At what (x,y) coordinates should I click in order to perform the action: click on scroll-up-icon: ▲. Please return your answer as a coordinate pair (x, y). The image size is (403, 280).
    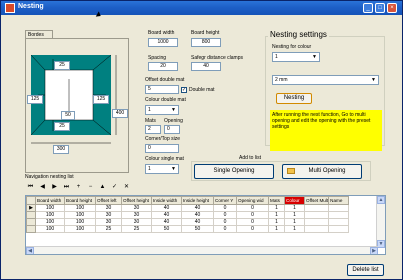
    Looking at the image, I should click on (381, 200).